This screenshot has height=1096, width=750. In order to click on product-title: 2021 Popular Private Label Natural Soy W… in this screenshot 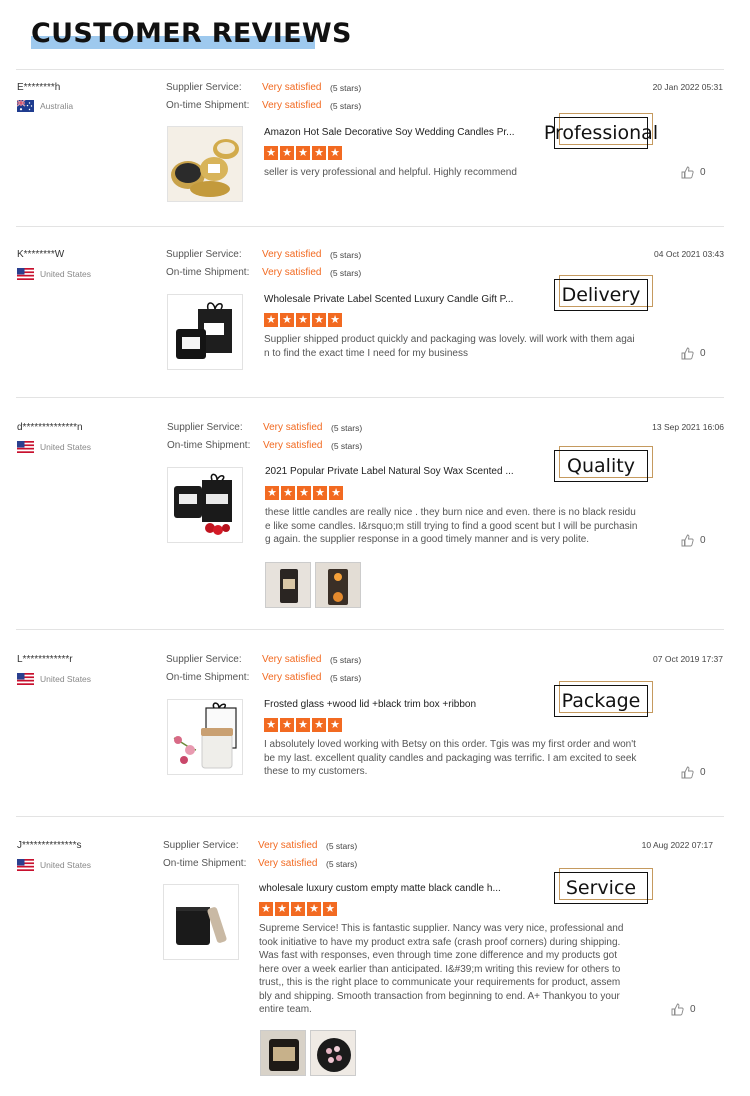, I will do `click(389, 471)`.